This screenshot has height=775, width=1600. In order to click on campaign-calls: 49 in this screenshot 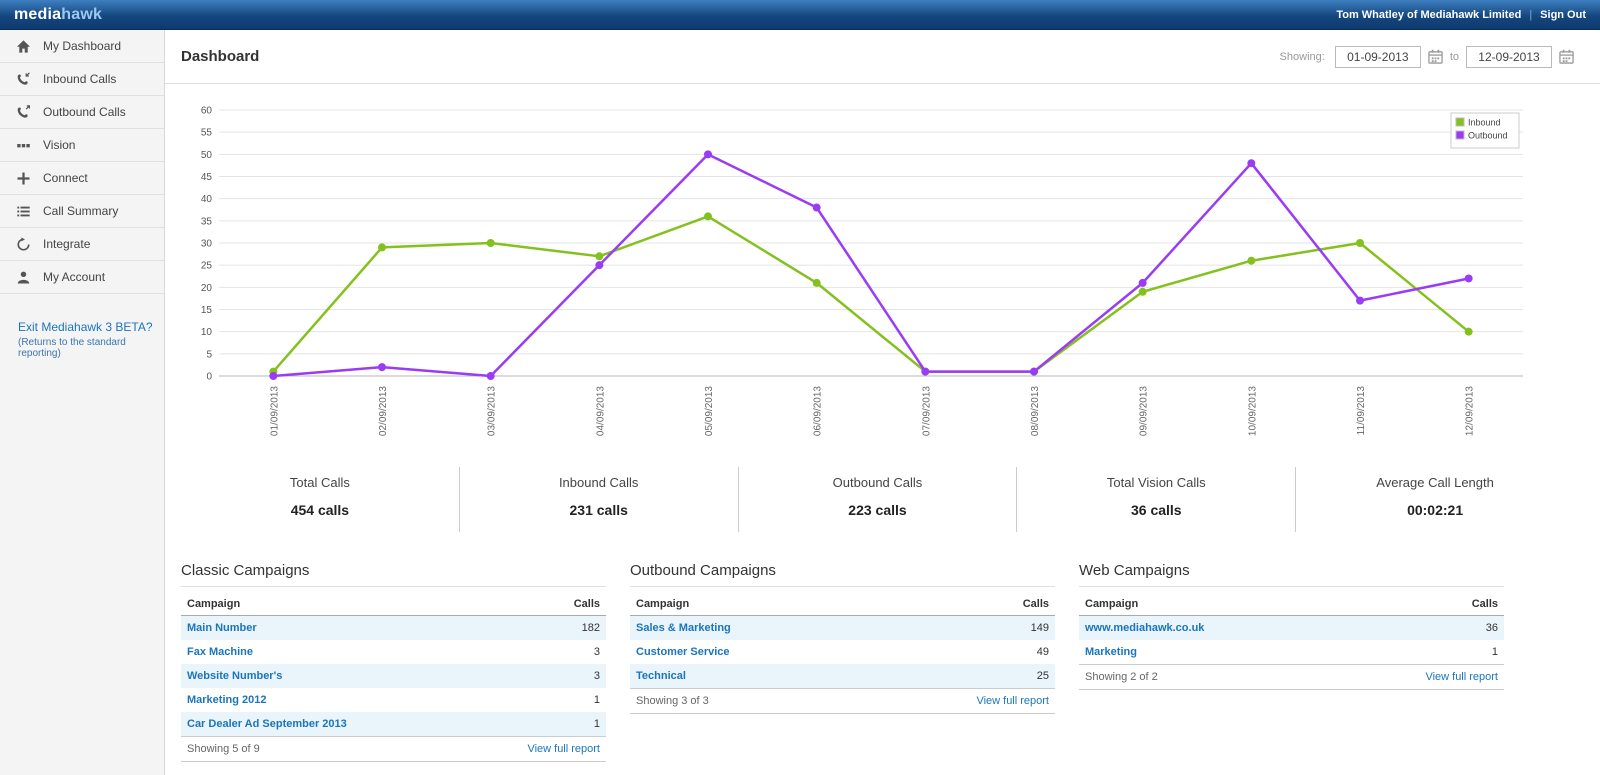, I will do `click(1042, 652)`.